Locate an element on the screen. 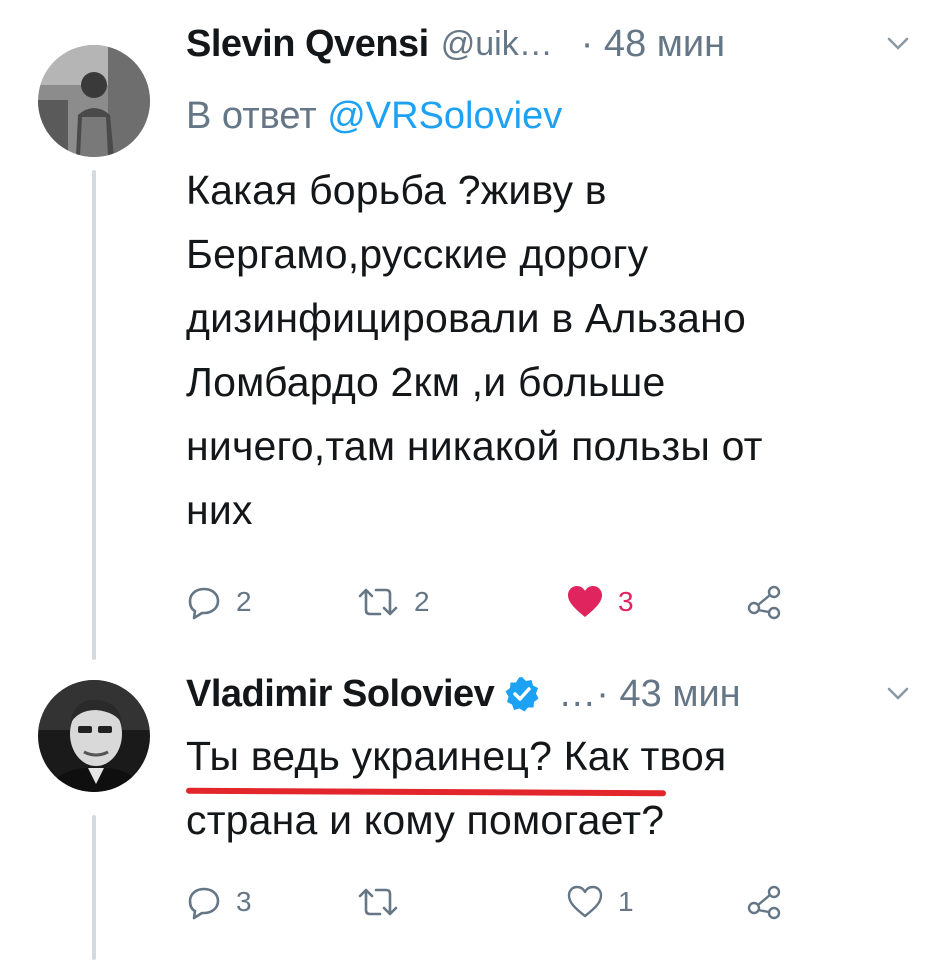  reply-to: В ответ @VRSoloviev is located at coordinates (374, 116).